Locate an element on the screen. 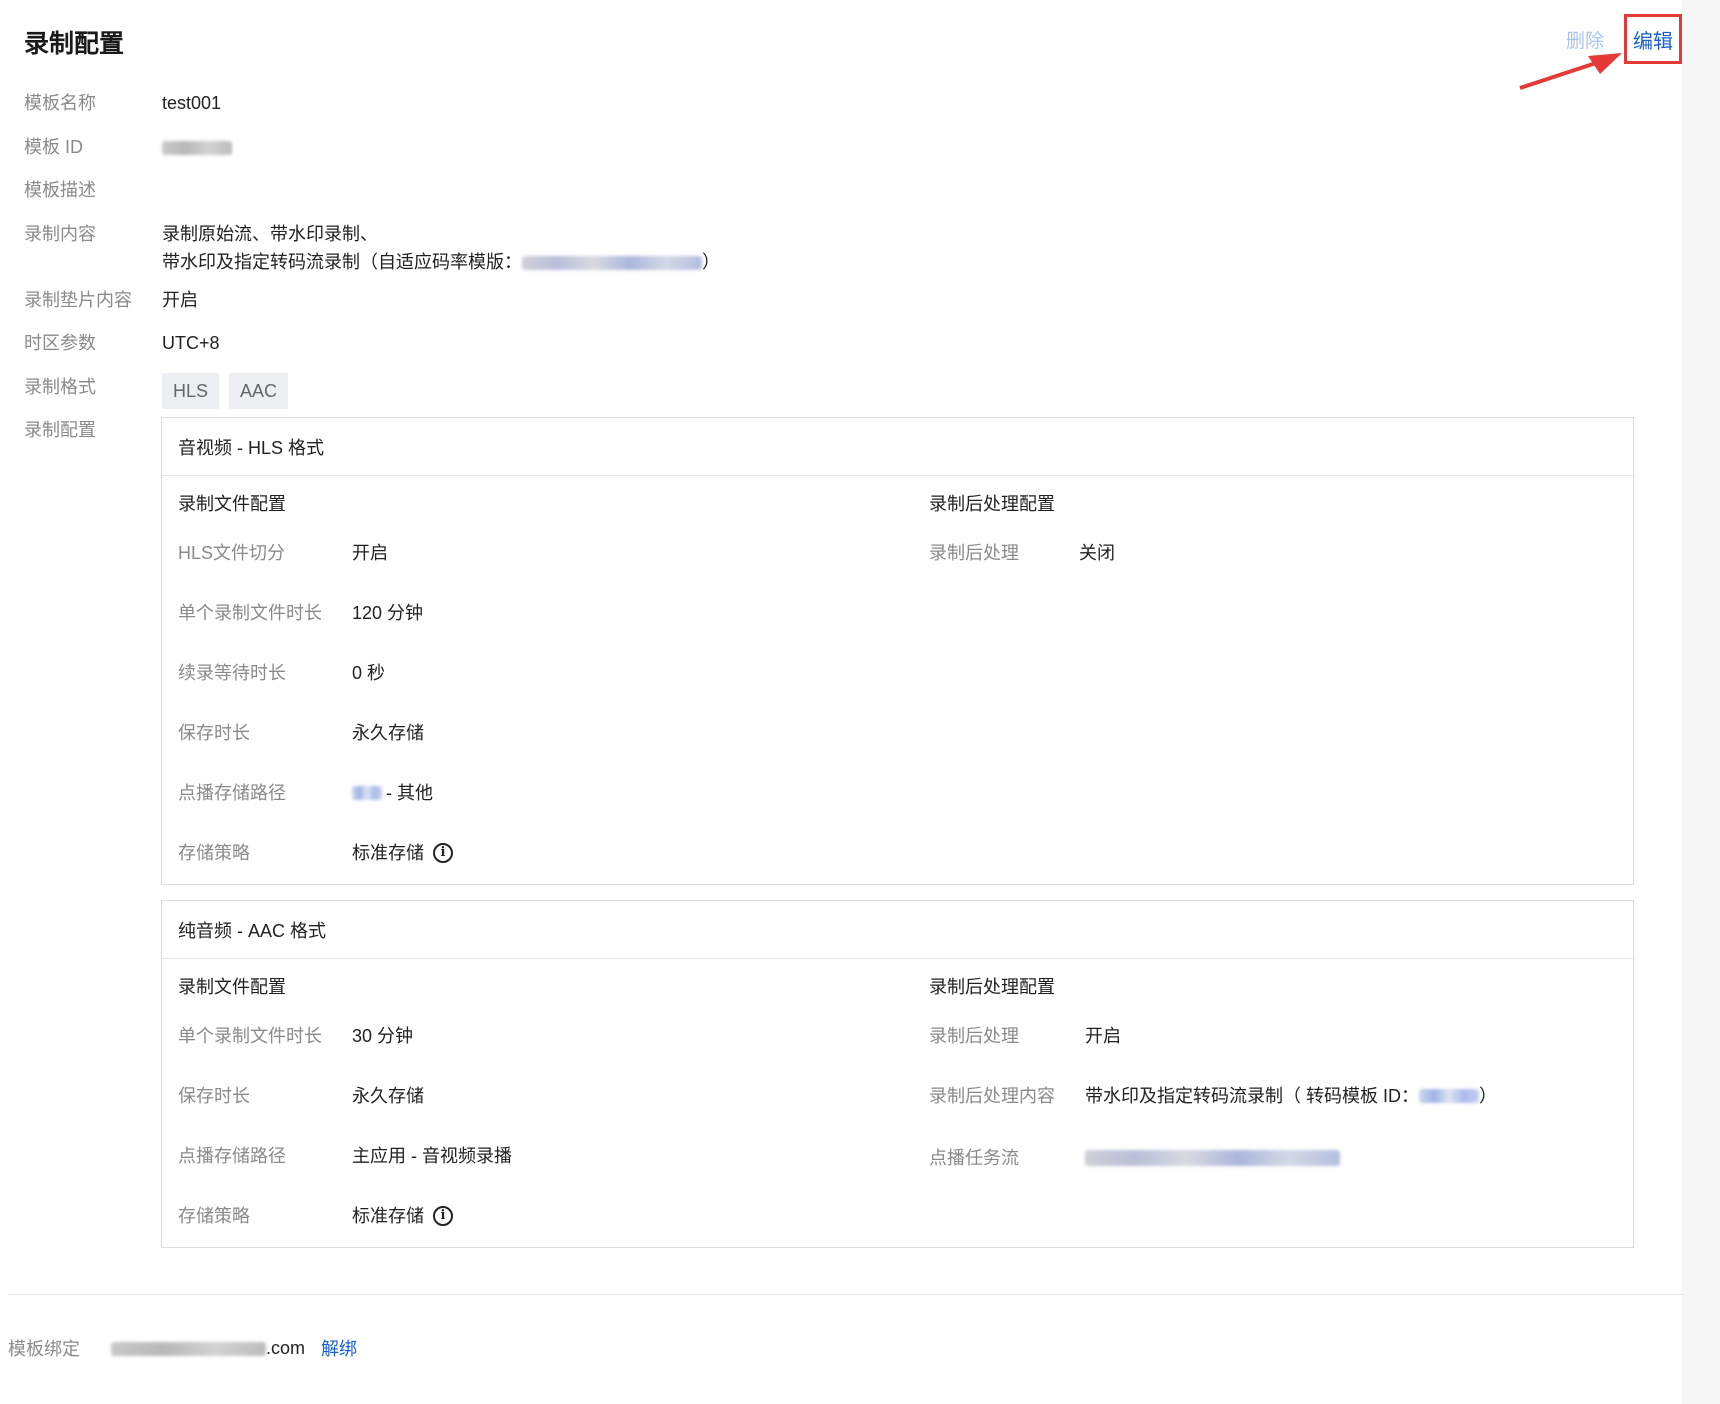 Image resolution: width=1720 pixels, height=1404 pixels. hls-section-title: 音视频 - HLS 格式 is located at coordinates (897, 447).